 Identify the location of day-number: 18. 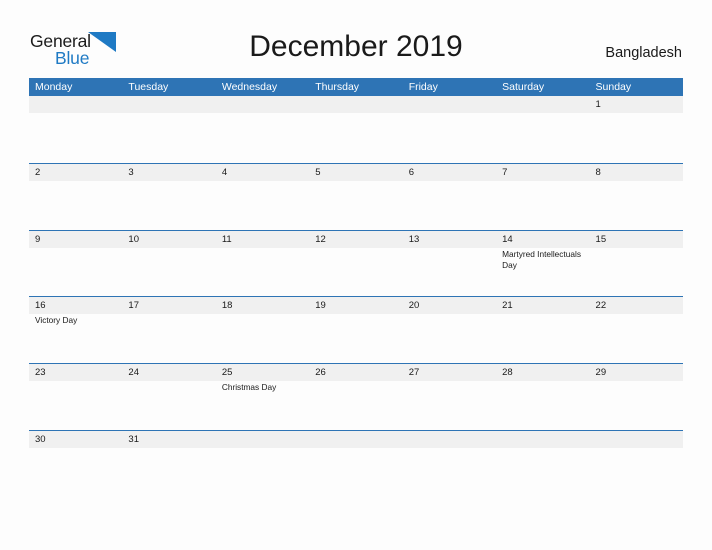
(227, 306).